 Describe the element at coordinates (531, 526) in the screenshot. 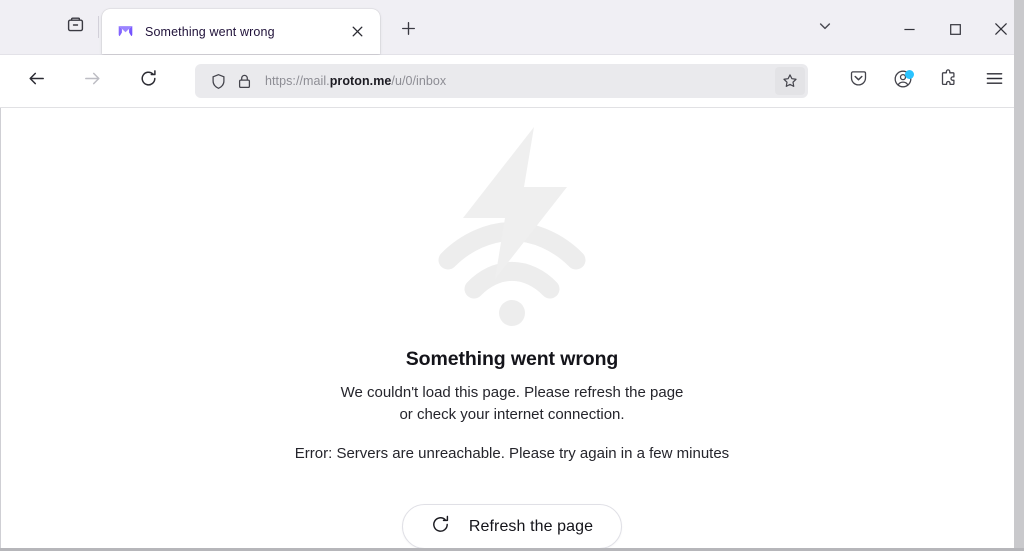

I see `refresh-page-label: Refresh the page` at that location.